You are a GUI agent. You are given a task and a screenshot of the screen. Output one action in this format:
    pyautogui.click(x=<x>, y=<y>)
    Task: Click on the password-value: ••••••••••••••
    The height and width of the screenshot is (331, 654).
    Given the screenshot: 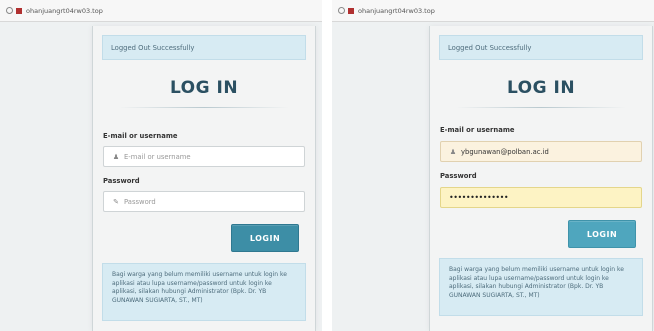 What is the action you would take?
    pyautogui.click(x=479, y=197)
    